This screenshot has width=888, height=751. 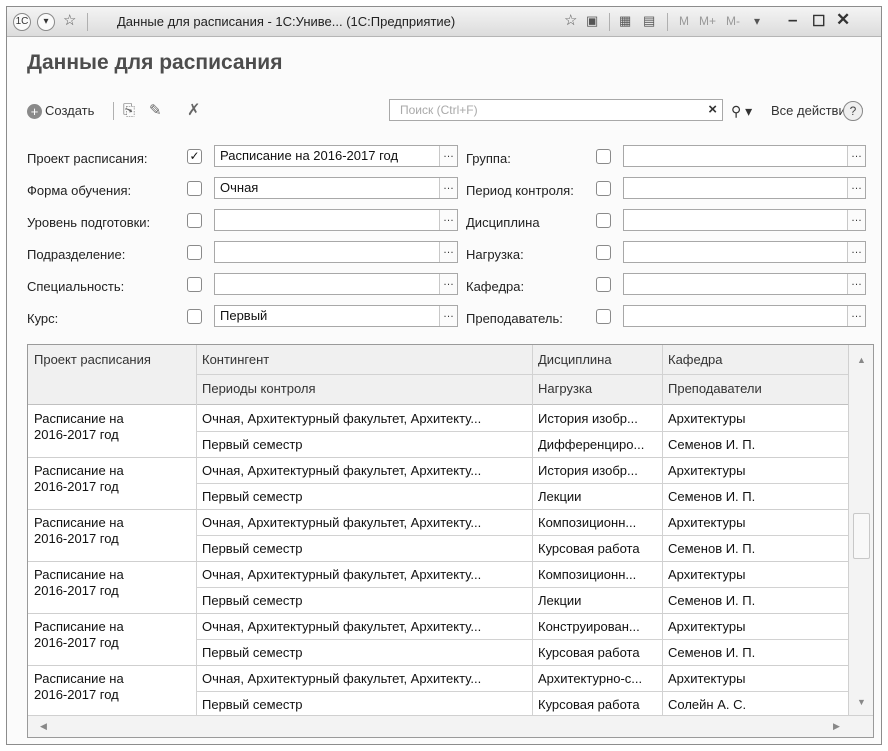 What do you see at coordinates (603, 252) in the screenshot?
I see `filter-load-checkbox` at bounding box center [603, 252].